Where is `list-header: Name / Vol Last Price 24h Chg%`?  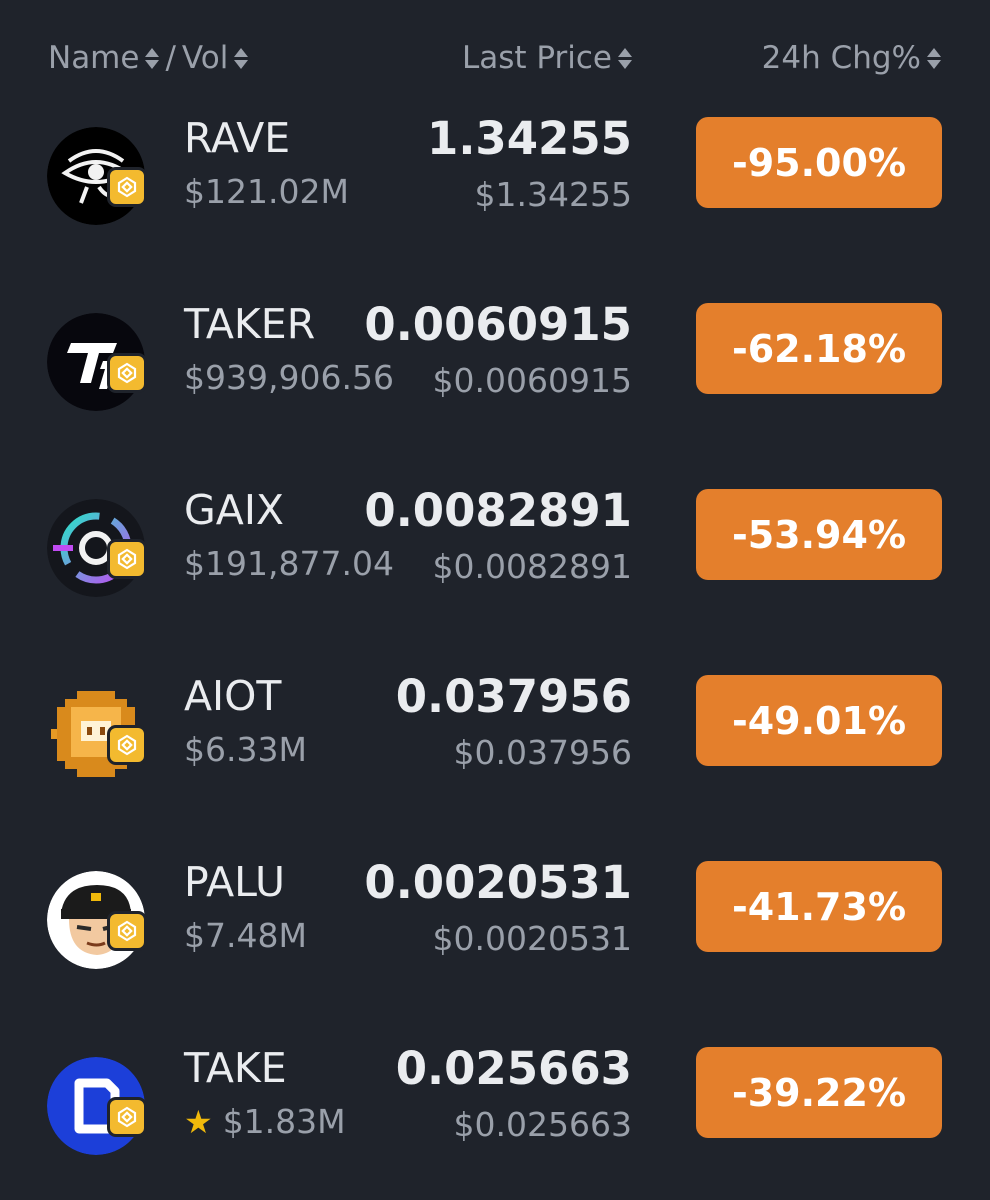
list-header: Name / Vol Last Price 24h Chg% is located at coordinates (495, 56).